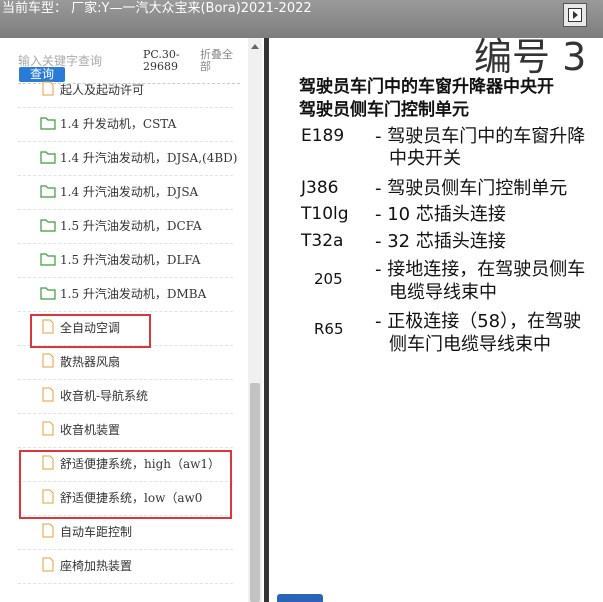  I want to click on tree-item-label: 1.5 升汽油发动机，DLFA, so click(130, 260).